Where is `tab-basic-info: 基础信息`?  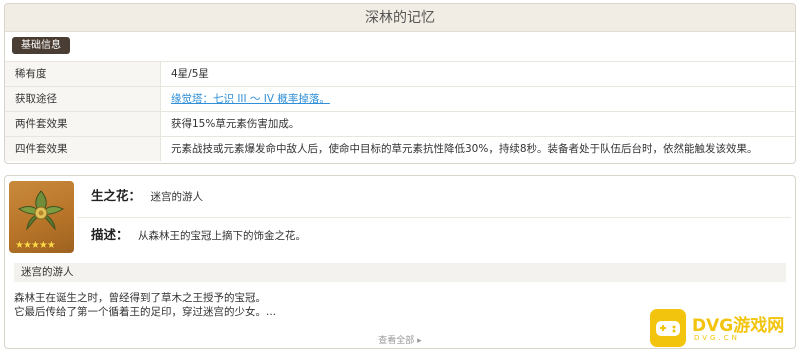 tab-basic-info: 基础信息 is located at coordinates (41, 45).